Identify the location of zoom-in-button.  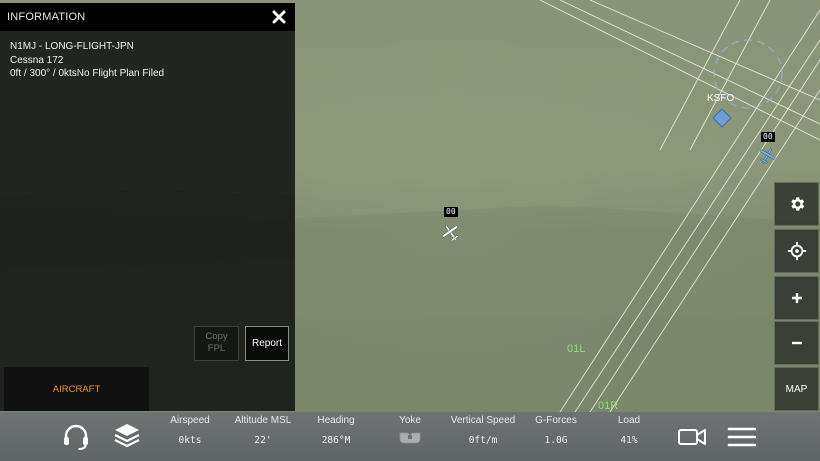
(796, 298).